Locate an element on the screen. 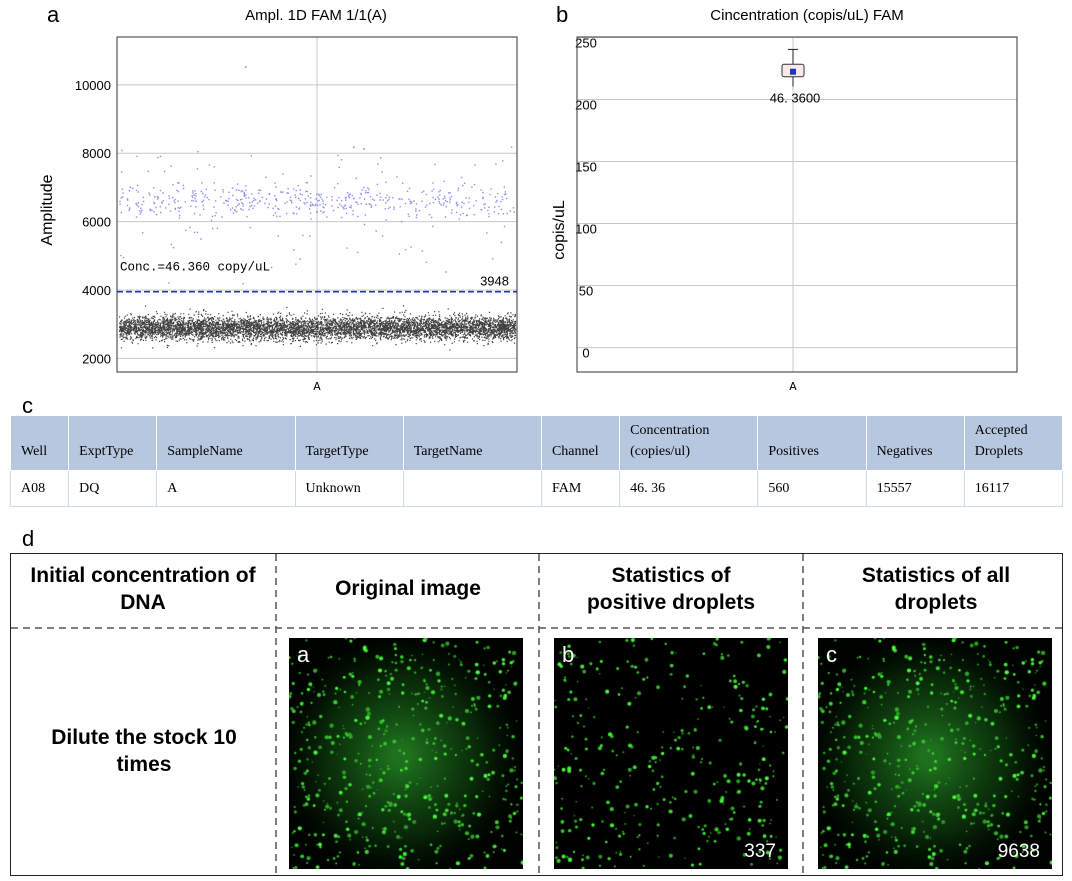 This screenshot has width=1072, height=881. all-droplet-image: c 9638 is located at coordinates (935, 753).